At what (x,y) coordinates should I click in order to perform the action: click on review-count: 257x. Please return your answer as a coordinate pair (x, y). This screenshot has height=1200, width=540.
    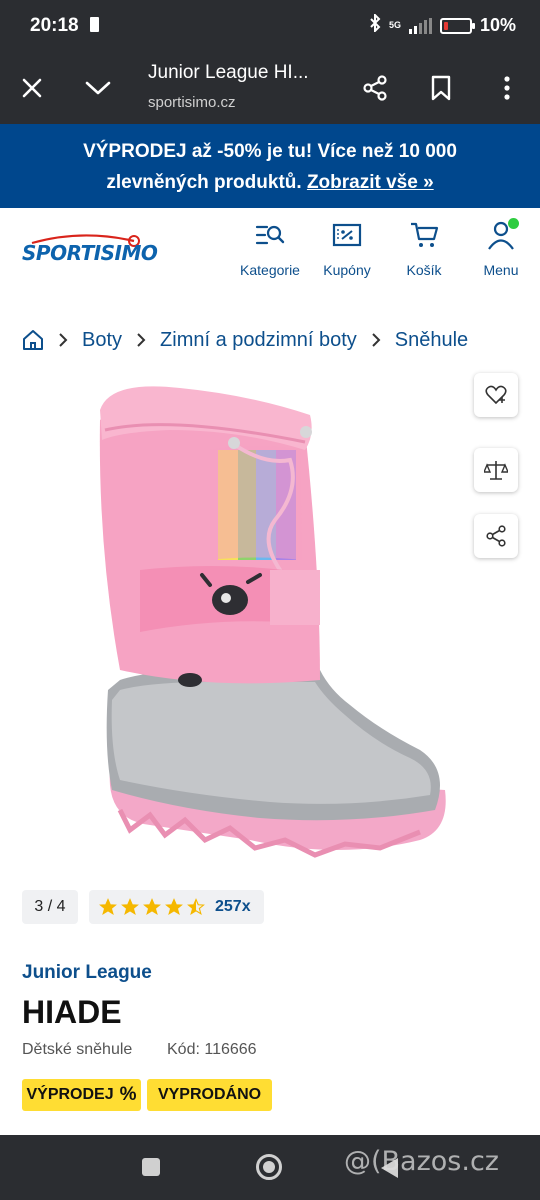
    Looking at the image, I should click on (233, 907).